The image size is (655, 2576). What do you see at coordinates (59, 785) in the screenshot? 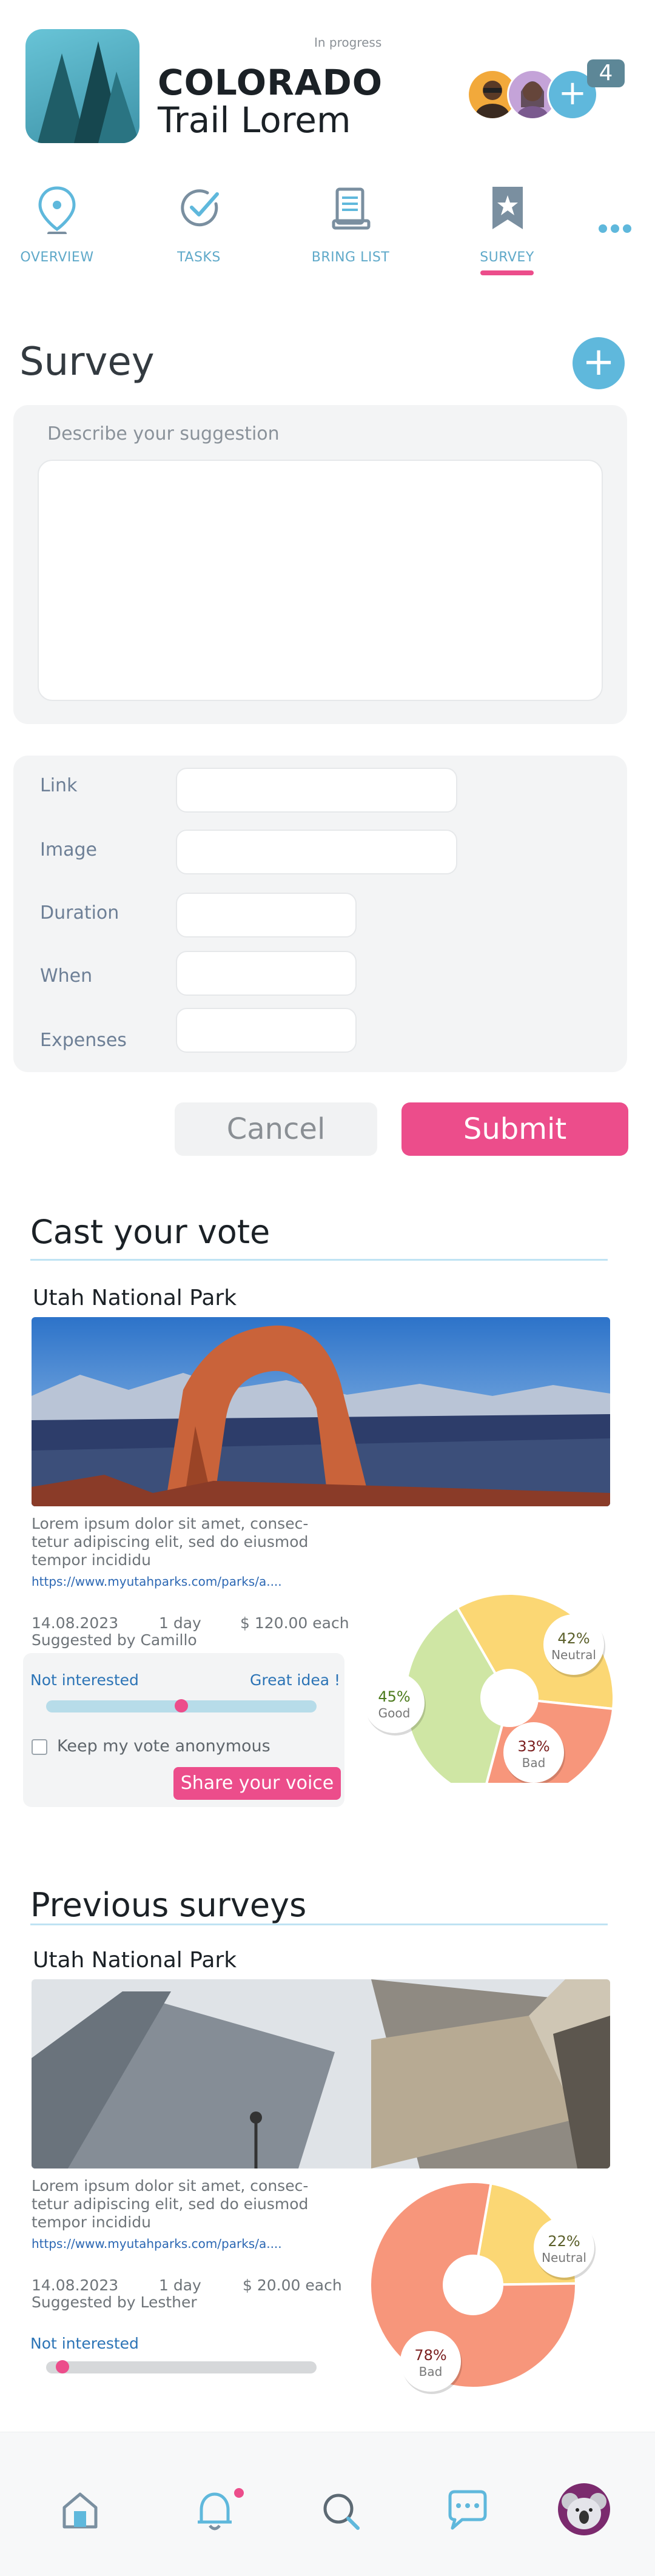
I see `link-label: Link` at bounding box center [59, 785].